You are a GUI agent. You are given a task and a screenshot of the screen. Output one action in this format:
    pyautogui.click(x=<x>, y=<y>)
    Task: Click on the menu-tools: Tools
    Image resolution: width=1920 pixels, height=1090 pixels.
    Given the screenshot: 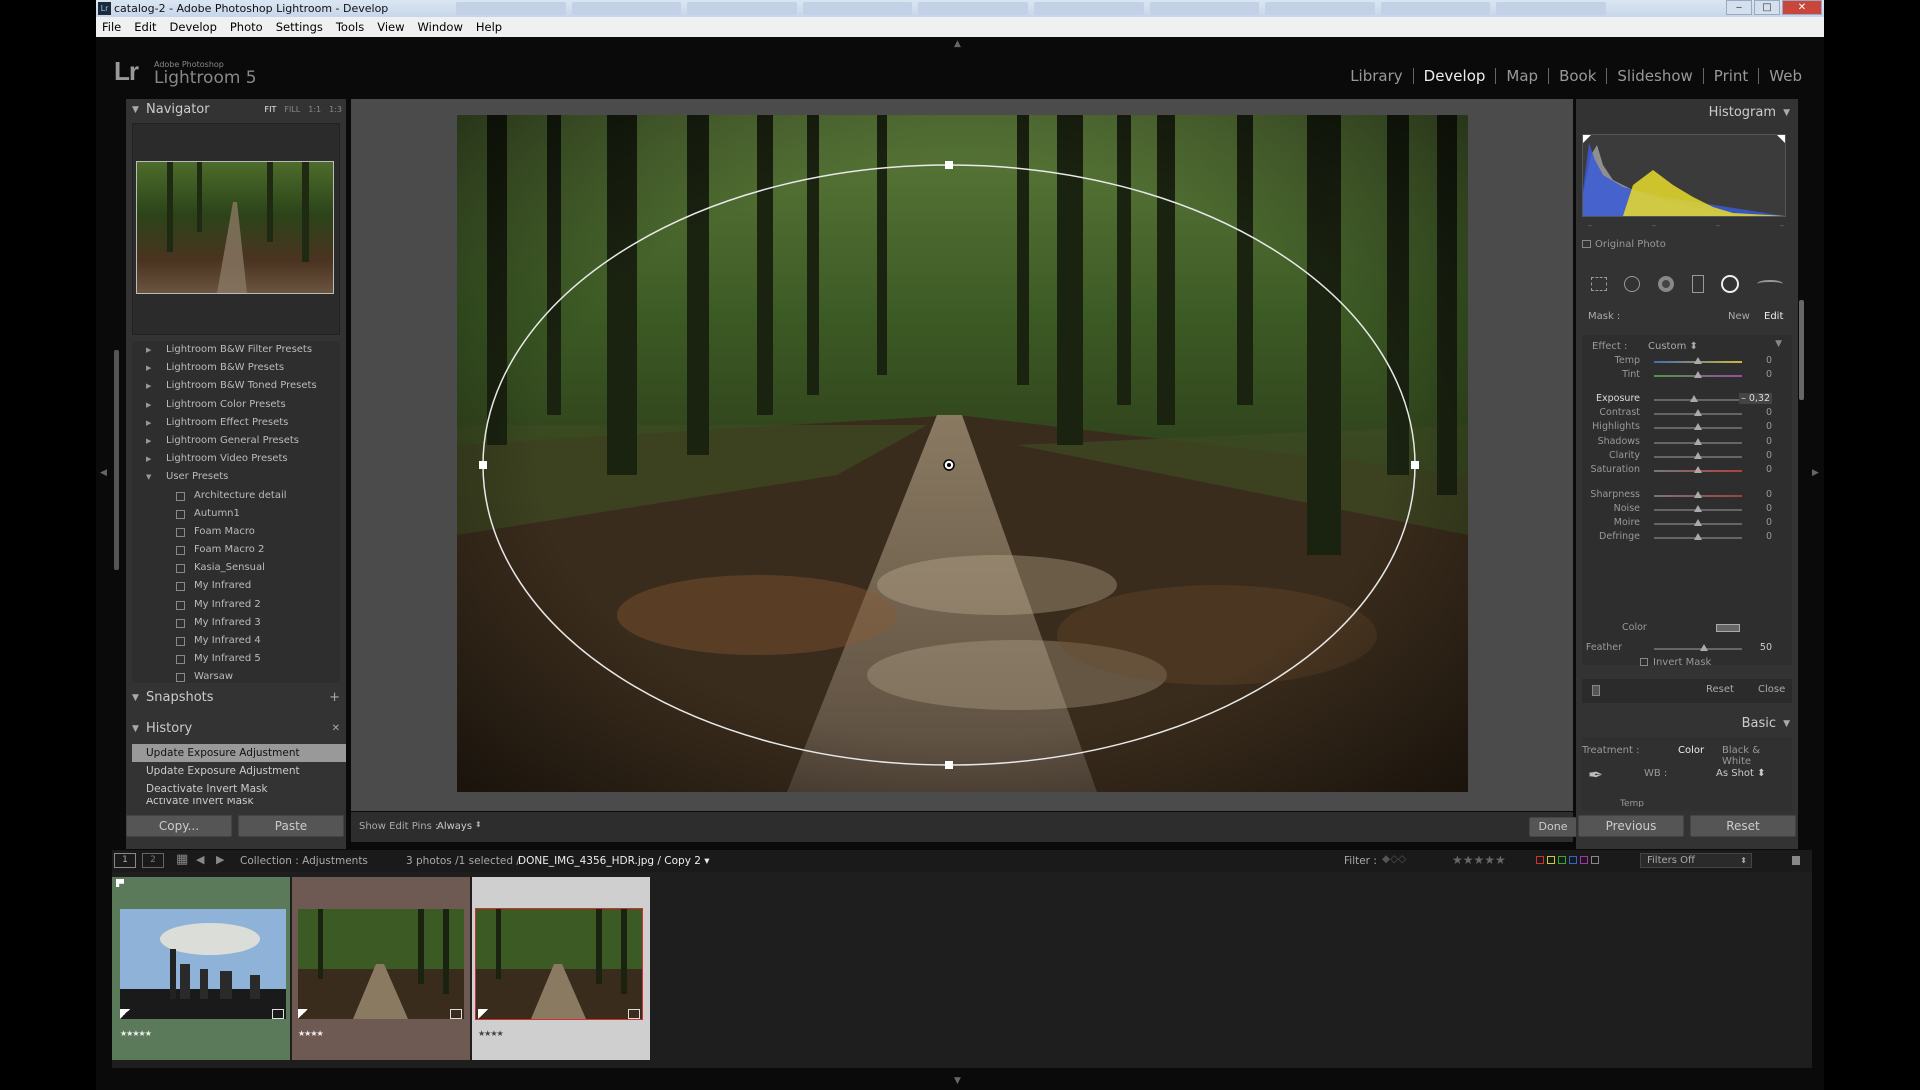 What is the action you would take?
    pyautogui.click(x=350, y=27)
    